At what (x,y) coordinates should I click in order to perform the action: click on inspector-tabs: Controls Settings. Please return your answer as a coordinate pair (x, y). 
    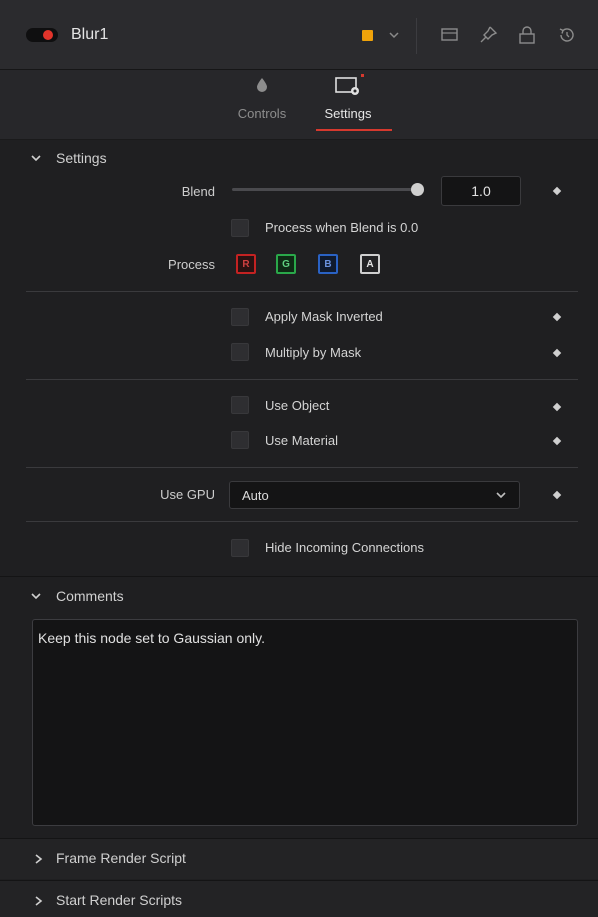
    Looking at the image, I should click on (299, 105).